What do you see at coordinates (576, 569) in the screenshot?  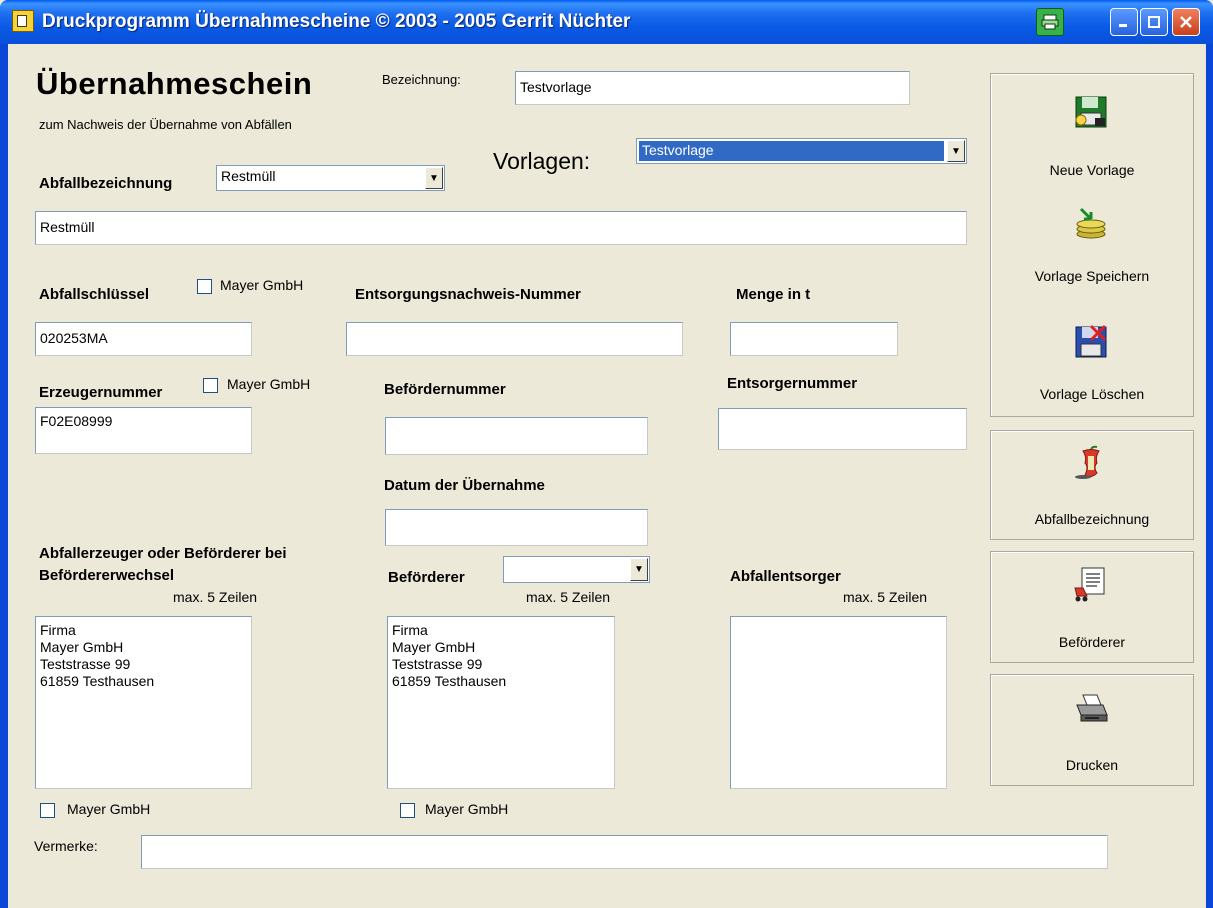 I see `befoerderer-combo: ▼` at bounding box center [576, 569].